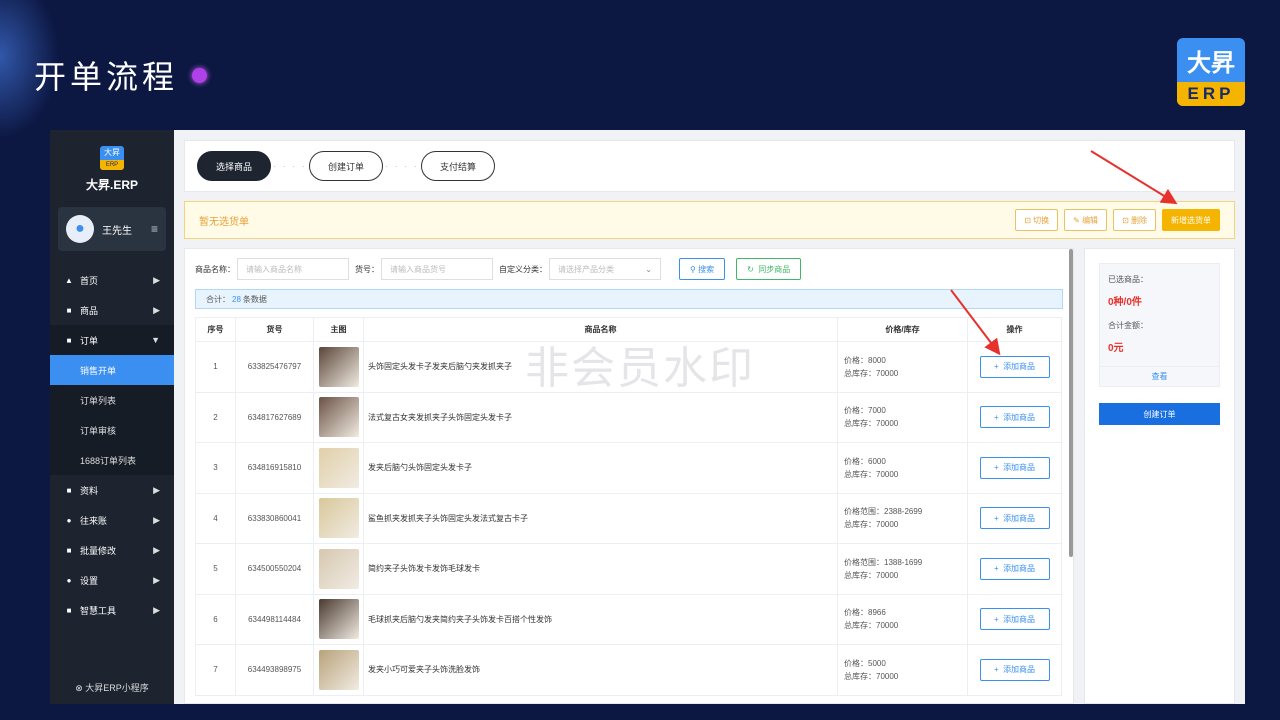 This screenshot has width=1280, height=720. Describe the element at coordinates (155, 340) in the screenshot. I see `chevron-down-icon: ▼` at that location.